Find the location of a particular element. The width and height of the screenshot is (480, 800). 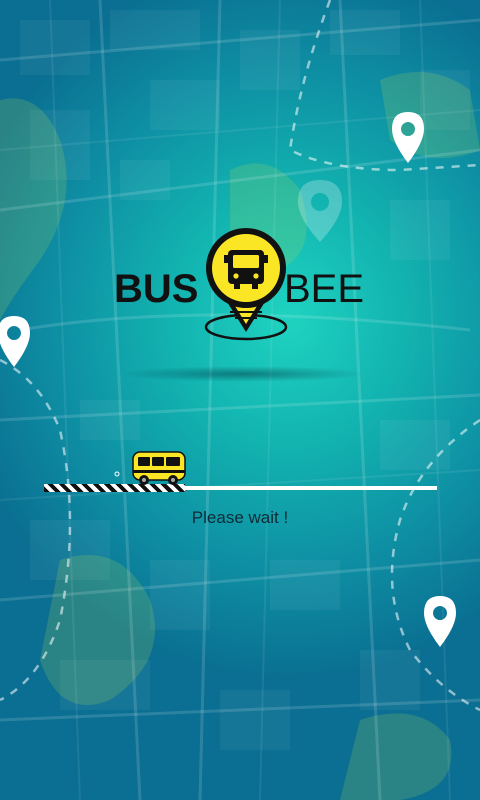

brand-left-text: BUS is located at coordinates (156, 289).